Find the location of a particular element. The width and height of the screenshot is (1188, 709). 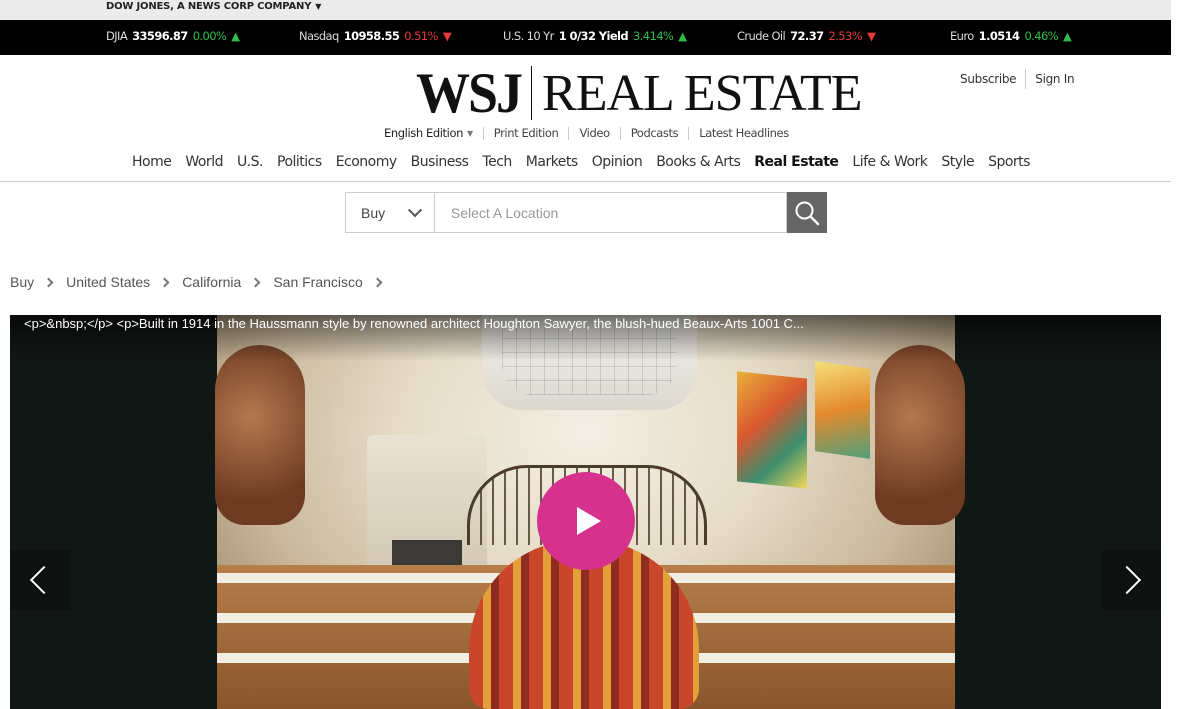

nav-world: World is located at coordinates (204, 162).